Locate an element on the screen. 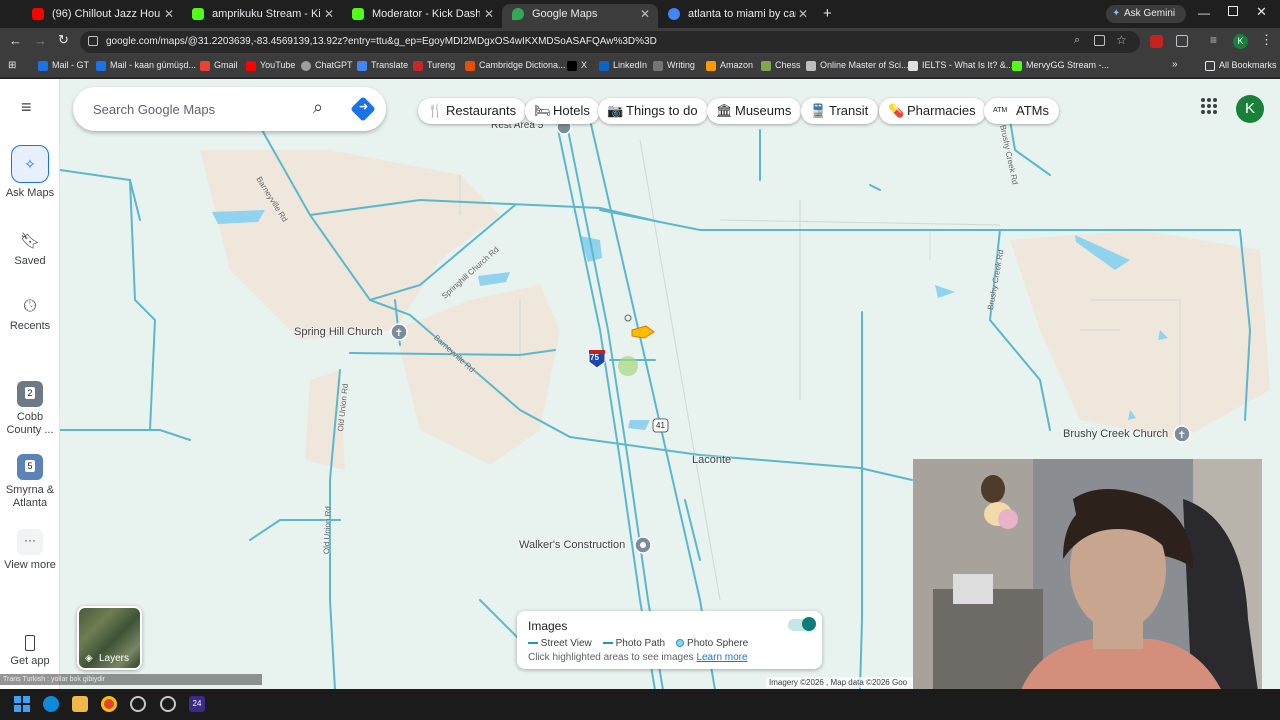 The image size is (1280, 720). zoom-icon: ⌕ is located at coordinates (1077, 40).